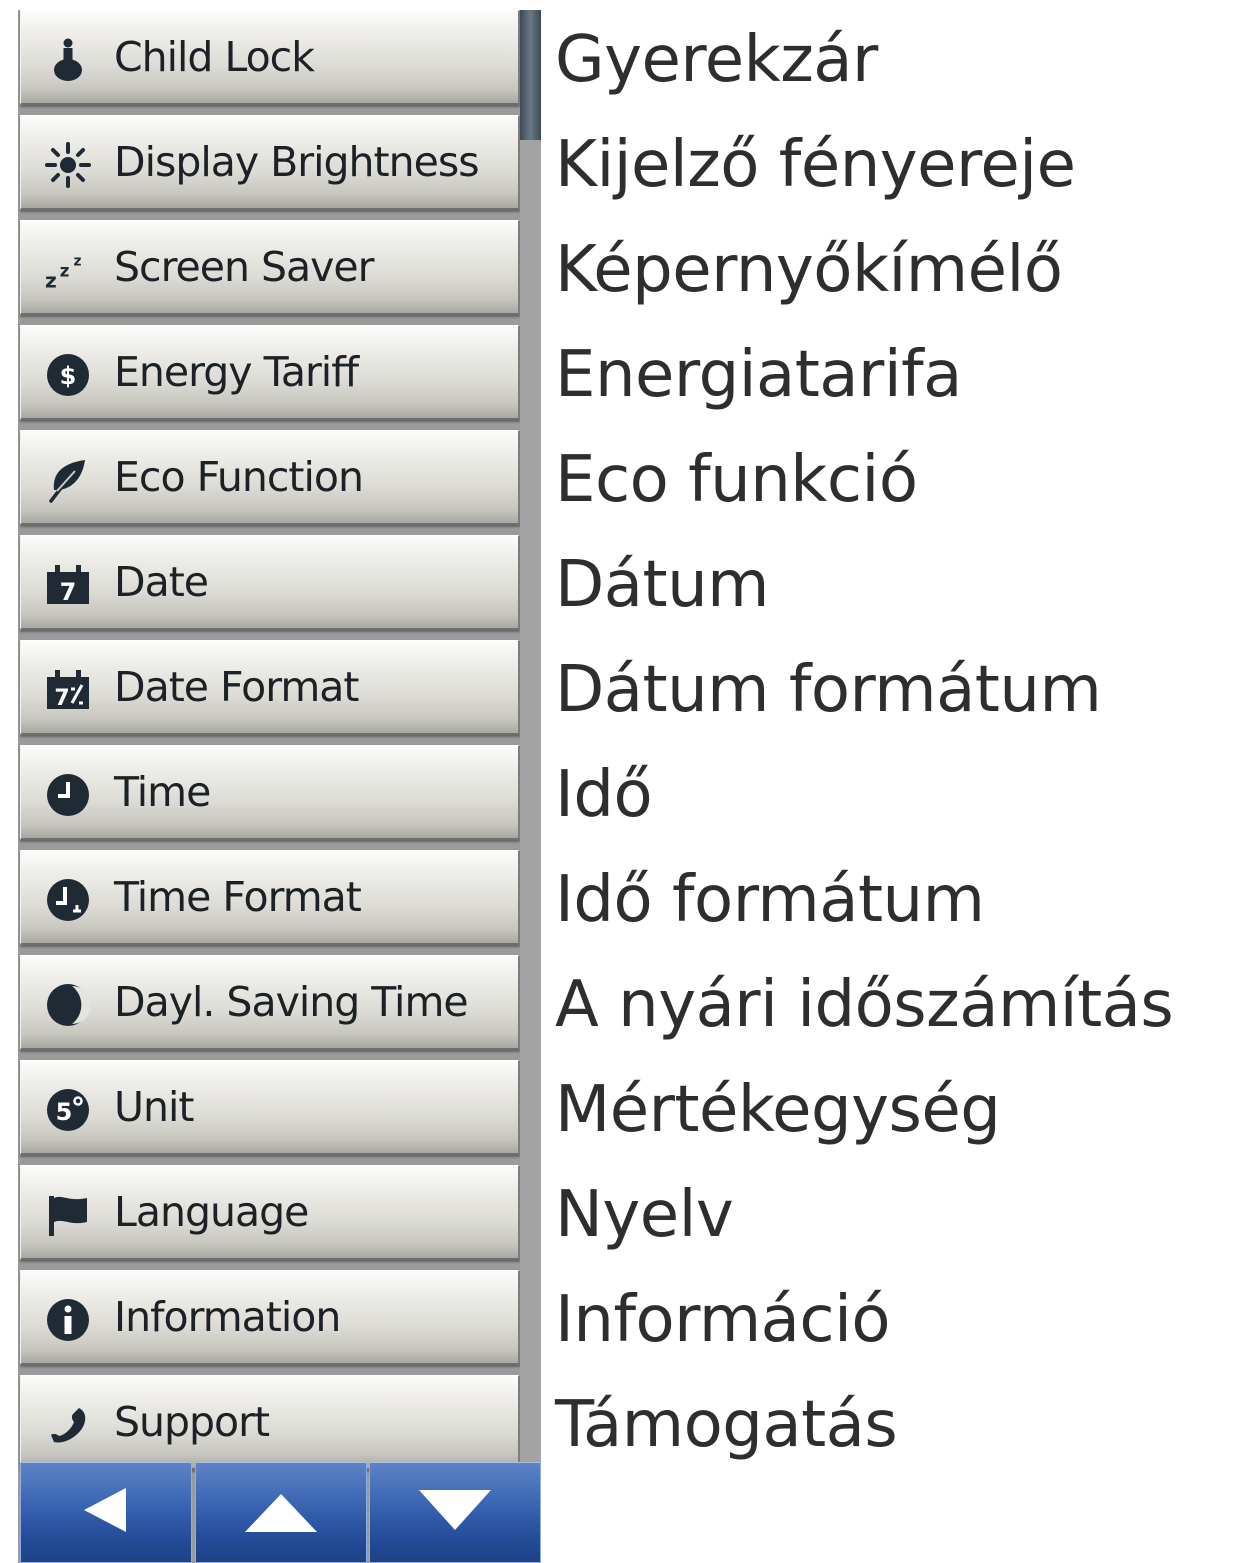  Describe the element at coordinates (68, 1425) in the screenshot. I see `phone-handset-icon` at that location.